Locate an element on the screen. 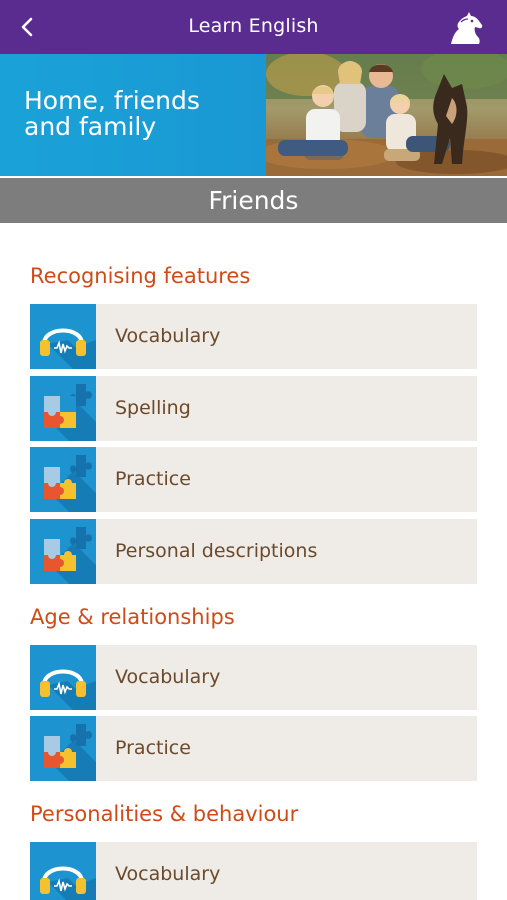 The height and width of the screenshot is (900, 507). section-title-bar: Friends is located at coordinates (253, 200).